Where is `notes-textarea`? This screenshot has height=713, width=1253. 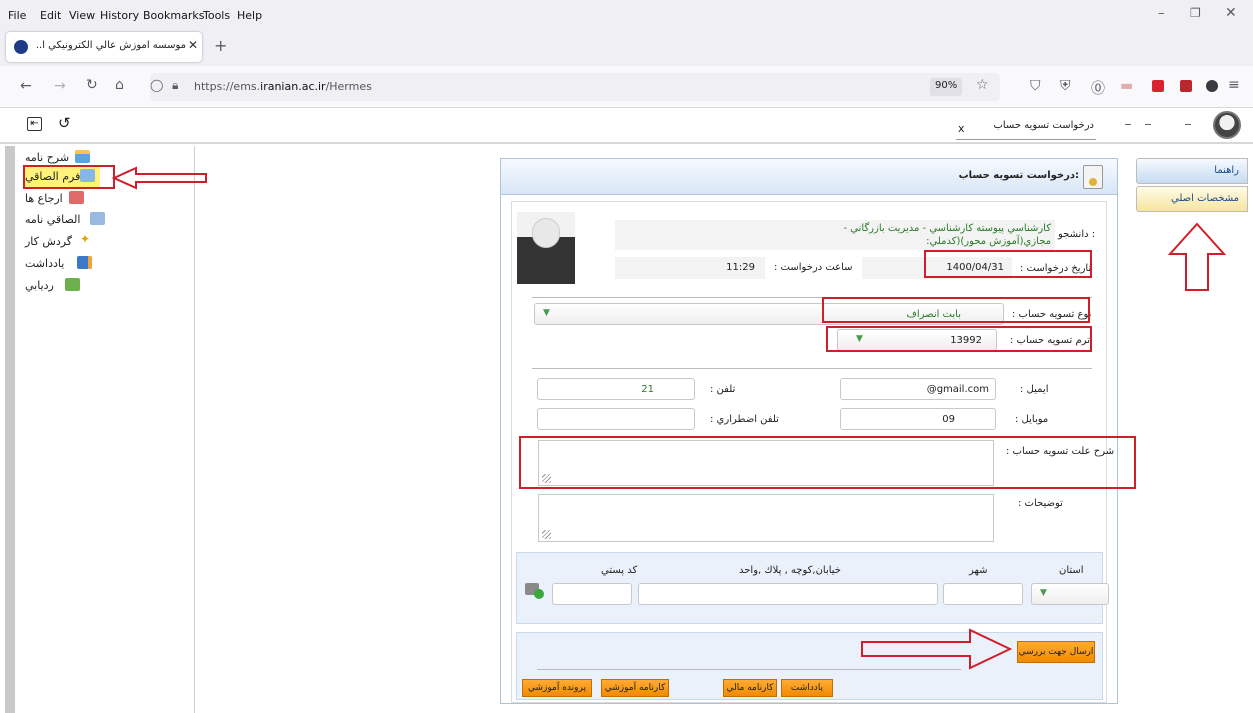 notes-textarea is located at coordinates (766, 518).